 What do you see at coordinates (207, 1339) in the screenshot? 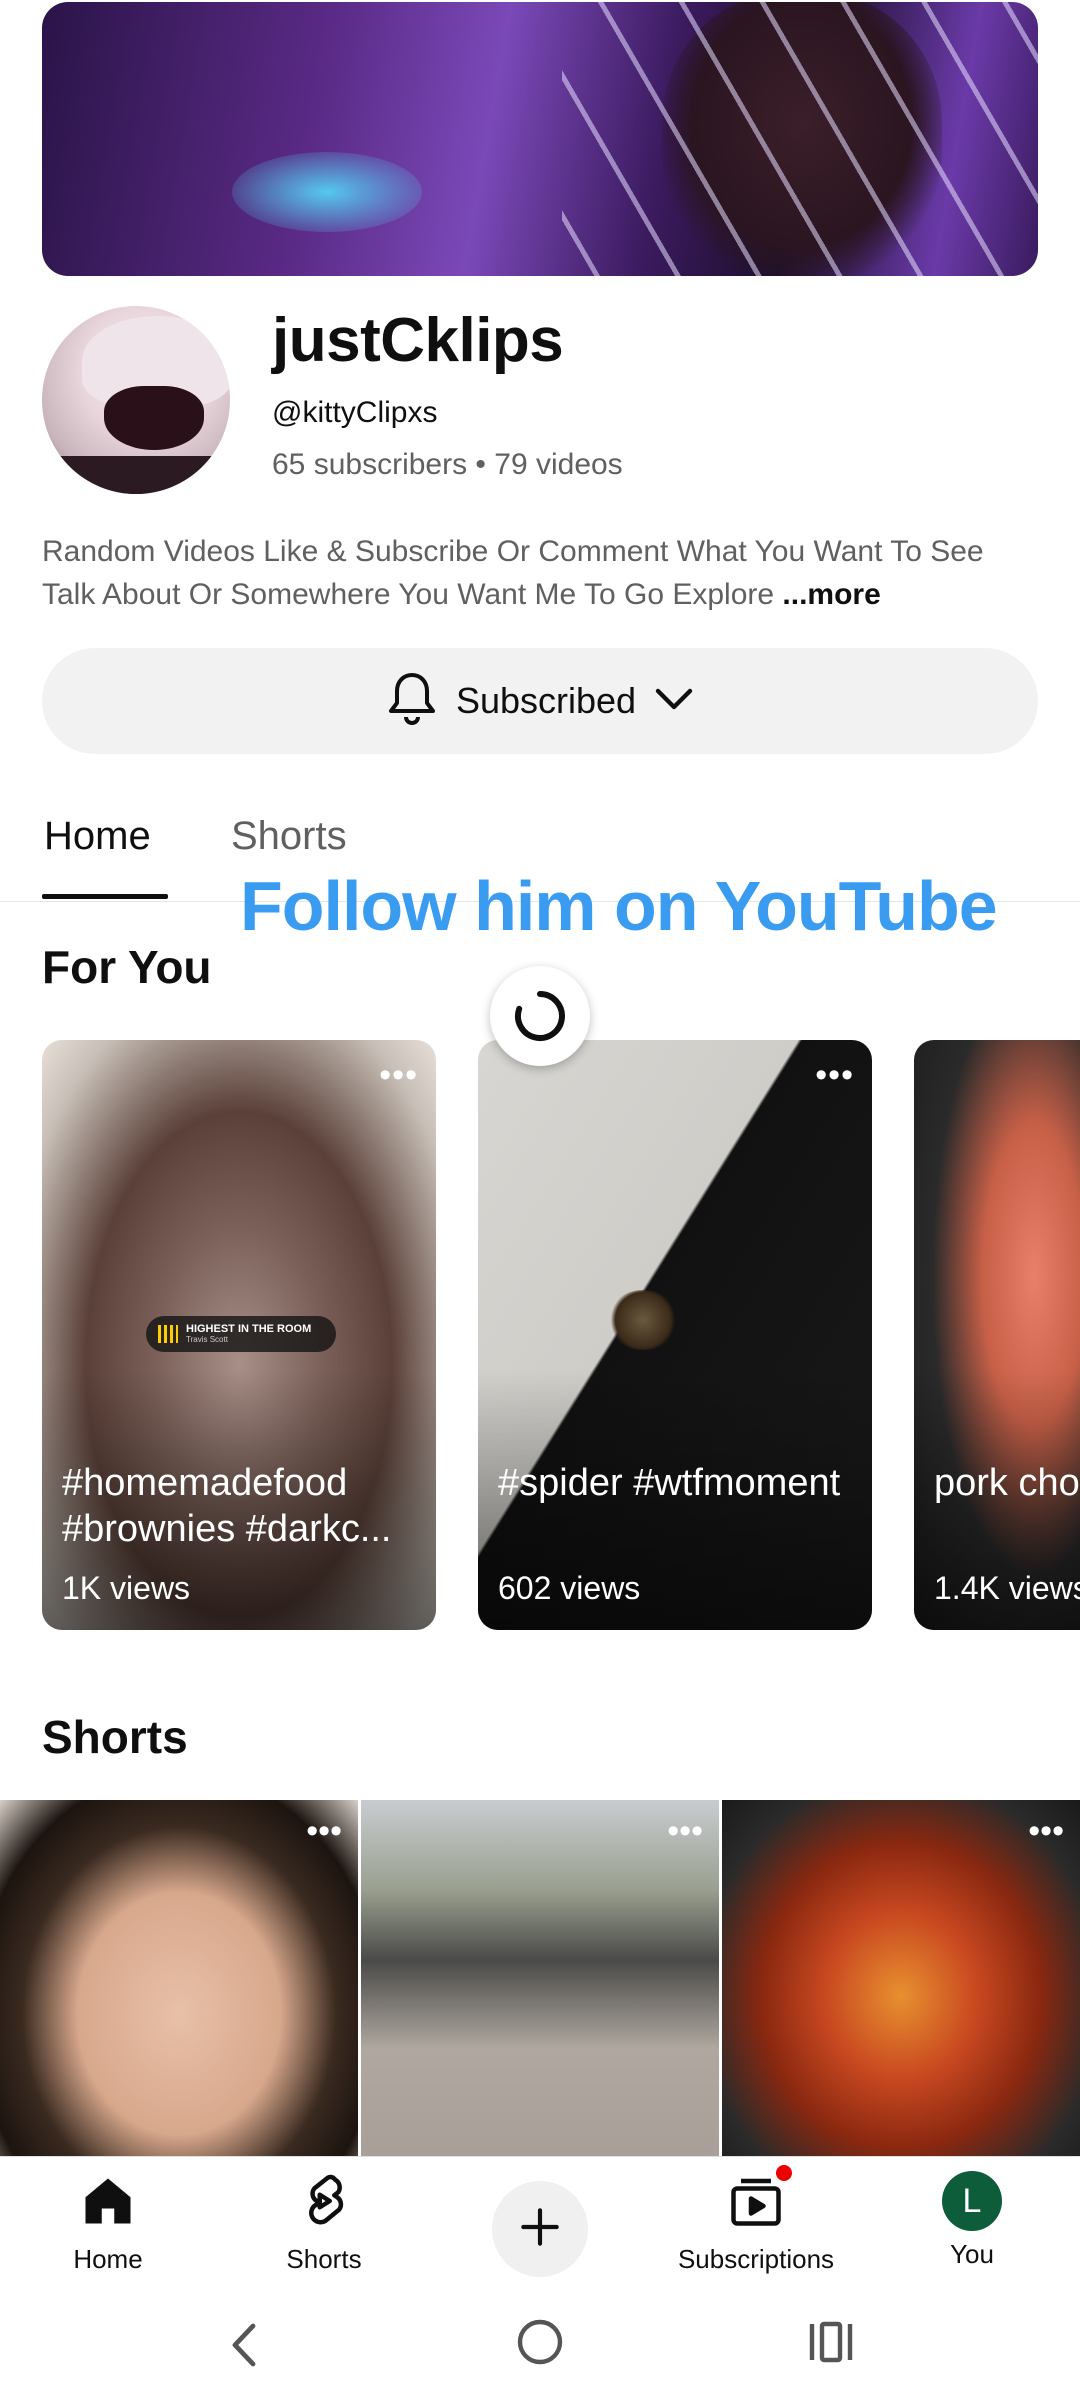
I see `music-artist: Travis Scott` at bounding box center [207, 1339].